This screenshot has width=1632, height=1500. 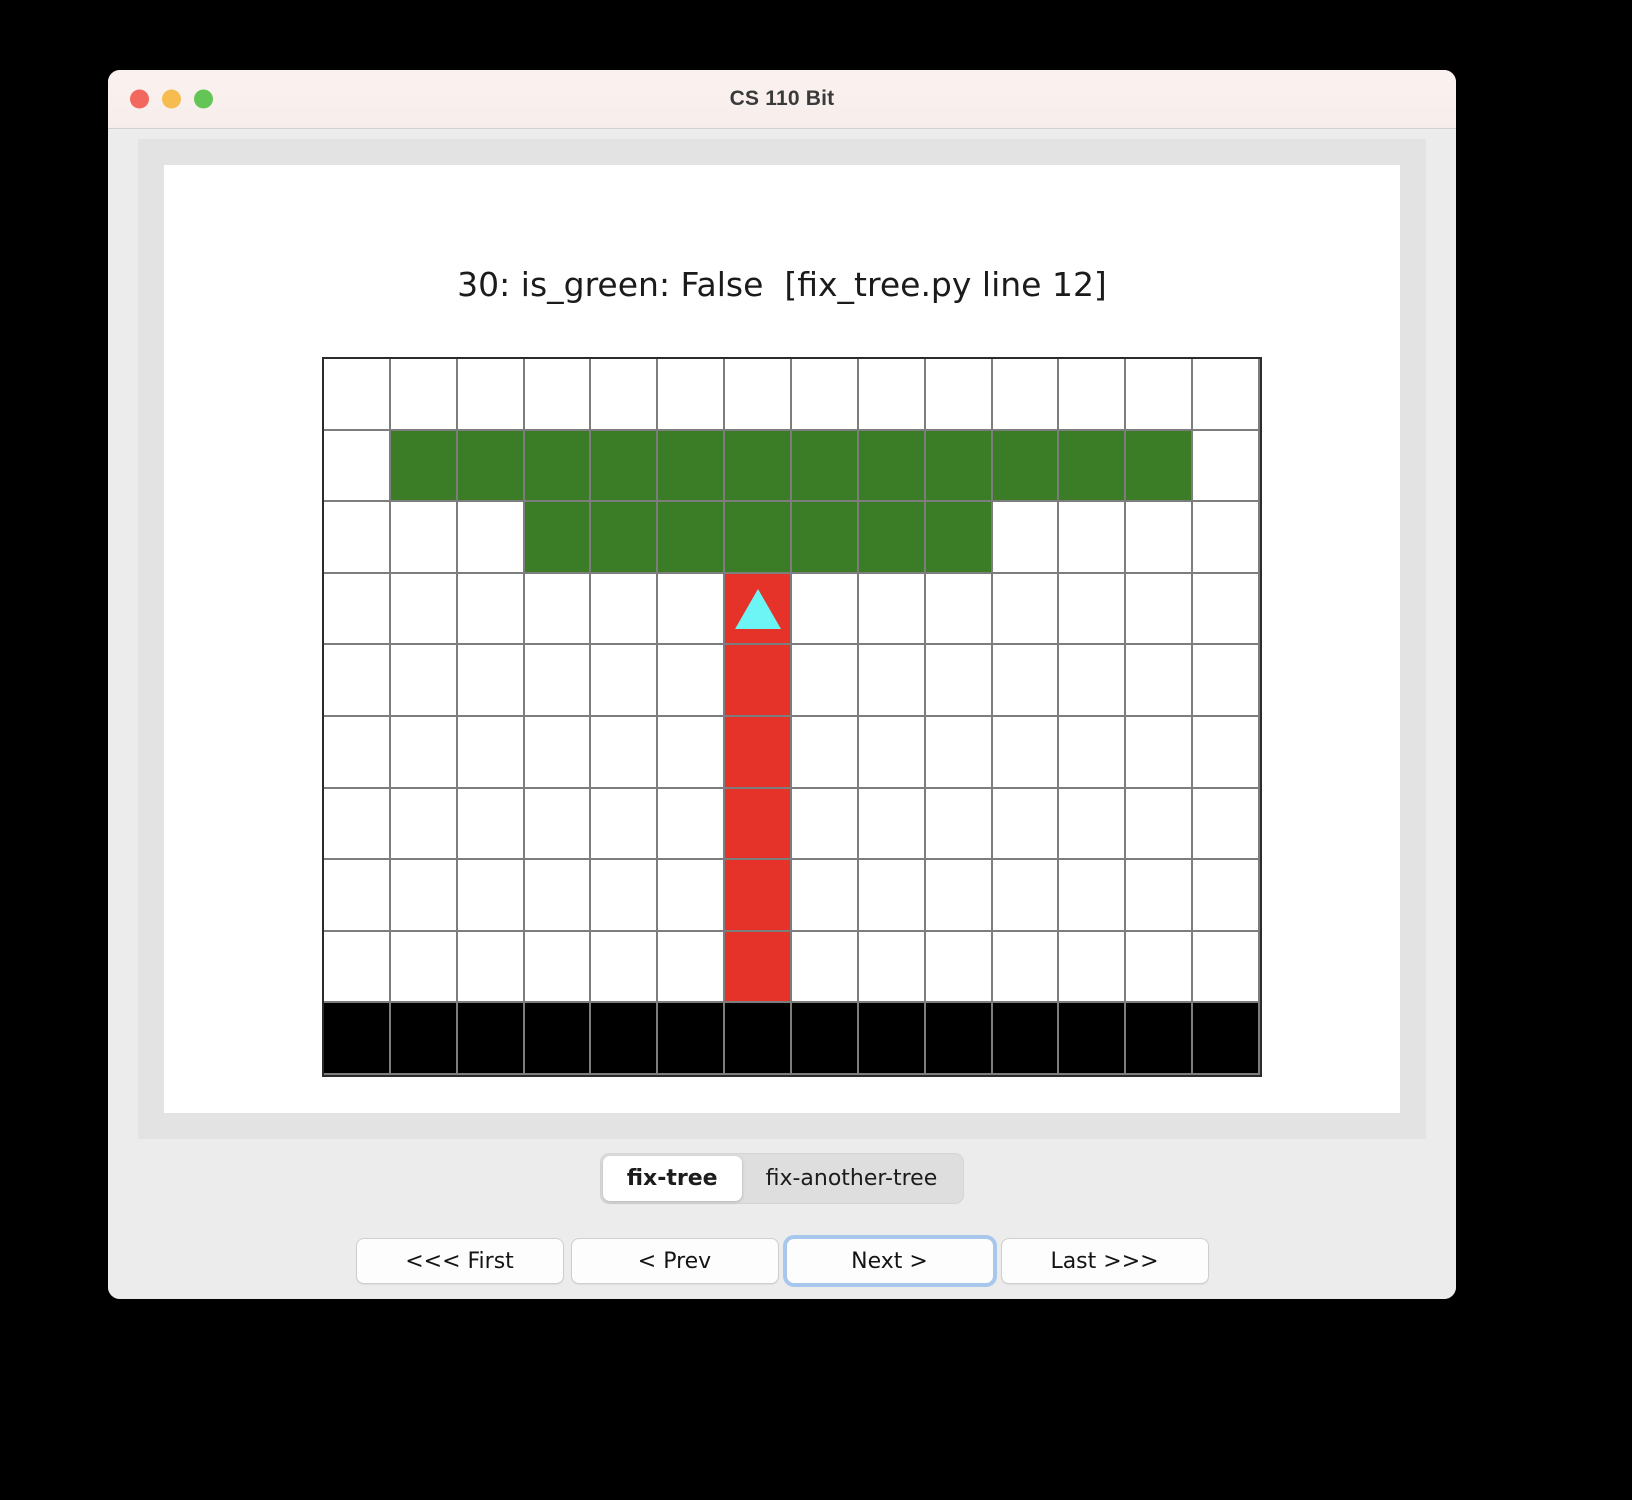 What do you see at coordinates (672, 1178) in the screenshot?
I see `segment-fix-tree: fix-tree` at bounding box center [672, 1178].